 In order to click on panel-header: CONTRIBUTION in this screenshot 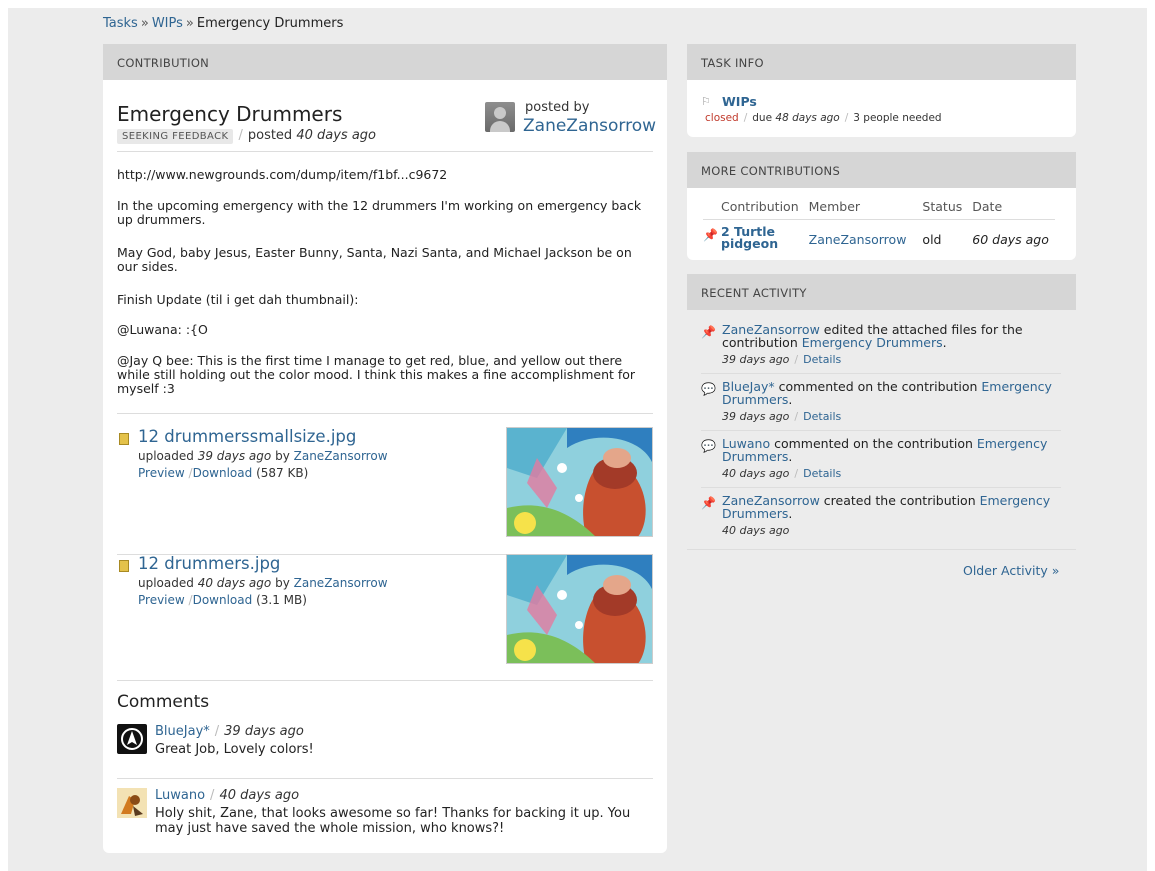, I will do `click(385, 62)`.